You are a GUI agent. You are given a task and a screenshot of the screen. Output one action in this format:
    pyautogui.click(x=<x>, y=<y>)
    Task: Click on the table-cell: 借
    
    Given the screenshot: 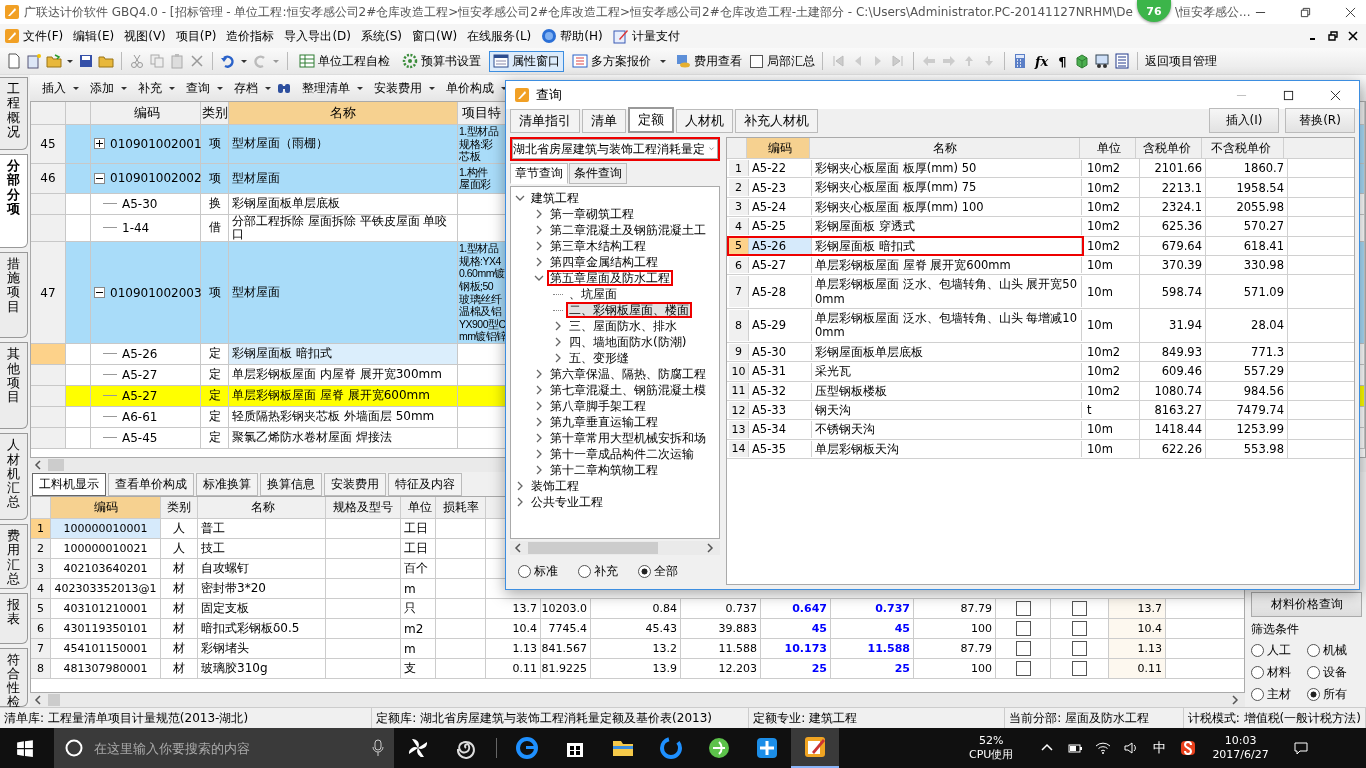 What is the action you would take?
    pyautogui.click(x=215, y=228)
    